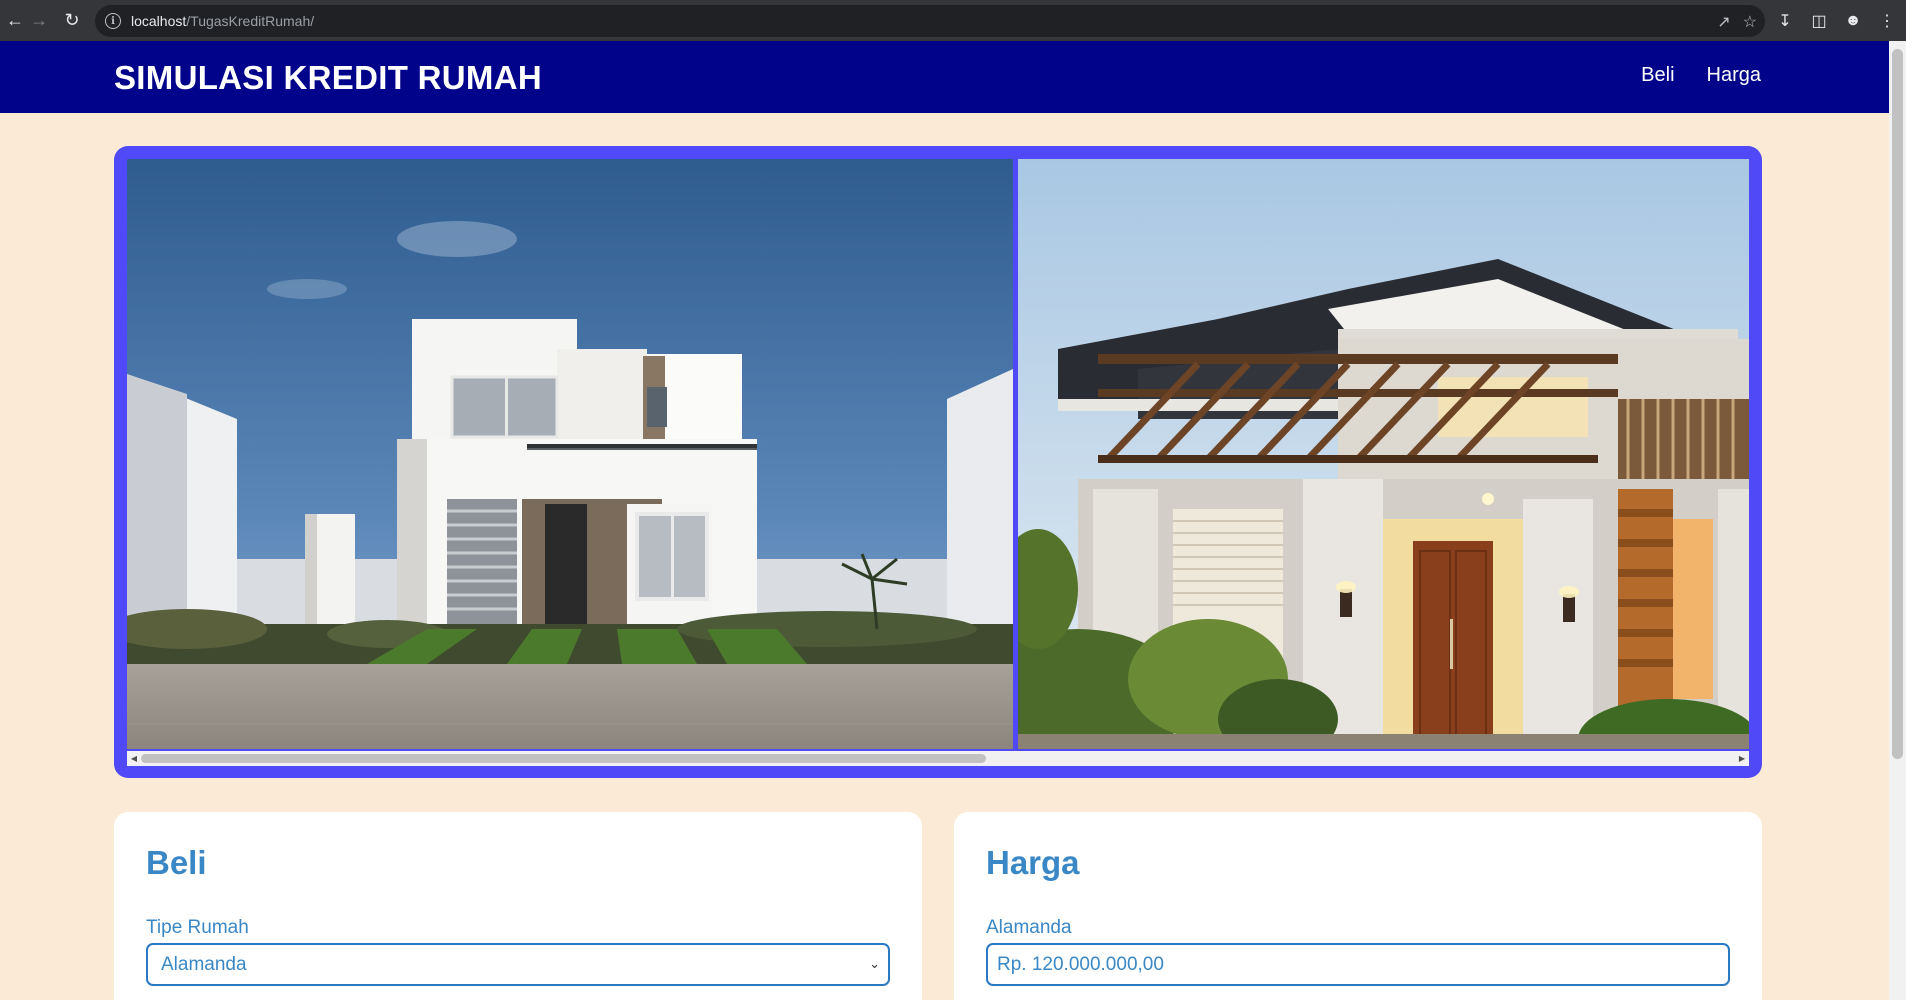 Image resolution: width=1906 pixels, height=1000 pixels. Describe the element at coordinates (113, 21) in the screenshot. I see `site-info-icon: i` at that location.